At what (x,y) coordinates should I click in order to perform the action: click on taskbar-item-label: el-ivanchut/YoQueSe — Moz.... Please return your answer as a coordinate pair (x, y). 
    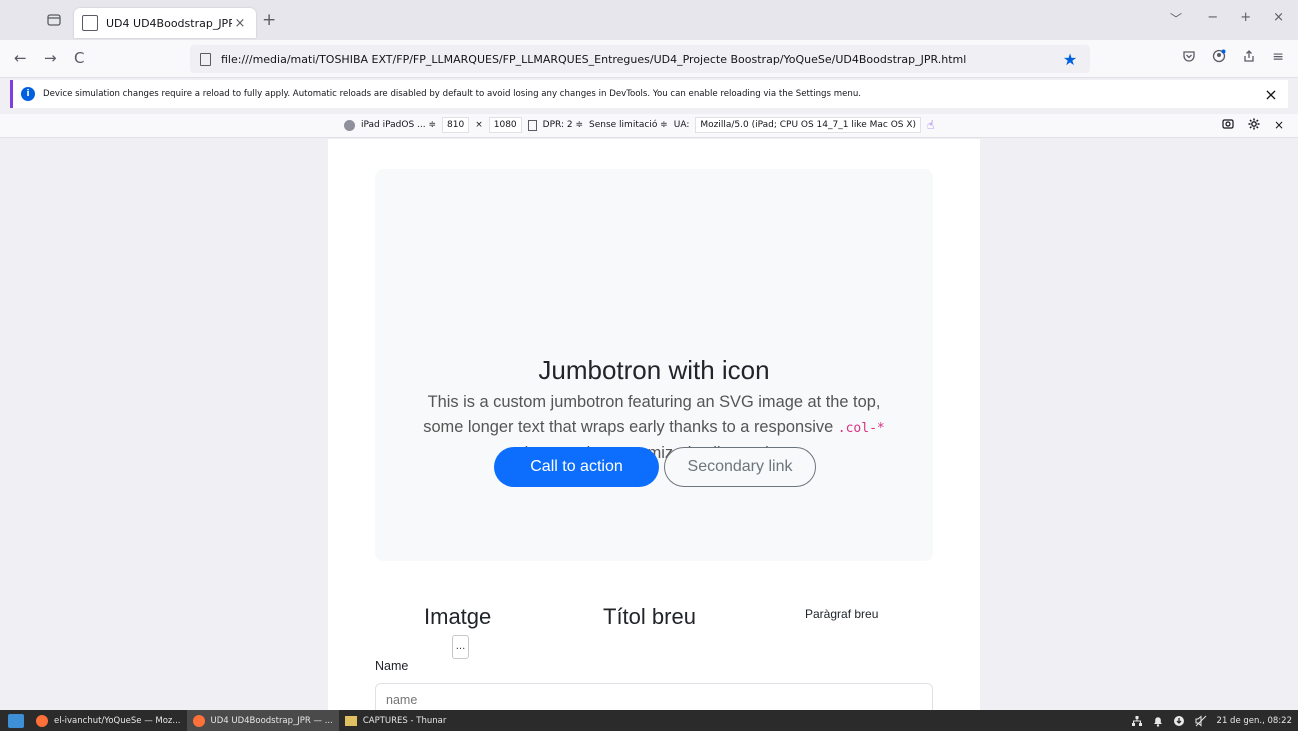
    Looking at the image, I should click on (117, 720).